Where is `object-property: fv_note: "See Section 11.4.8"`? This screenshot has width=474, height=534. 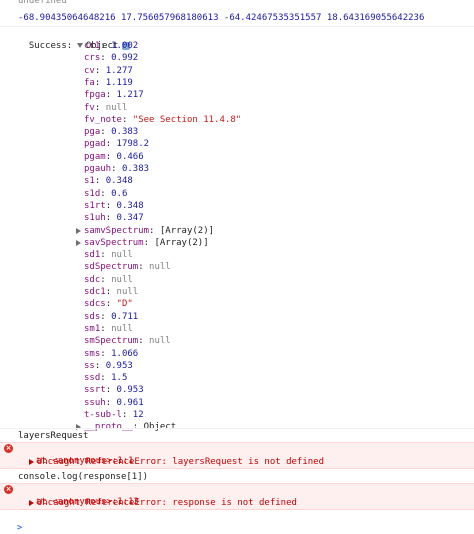
object-property: fv_note: "See Section 11.4.8" is located at coordinates (163, 120).